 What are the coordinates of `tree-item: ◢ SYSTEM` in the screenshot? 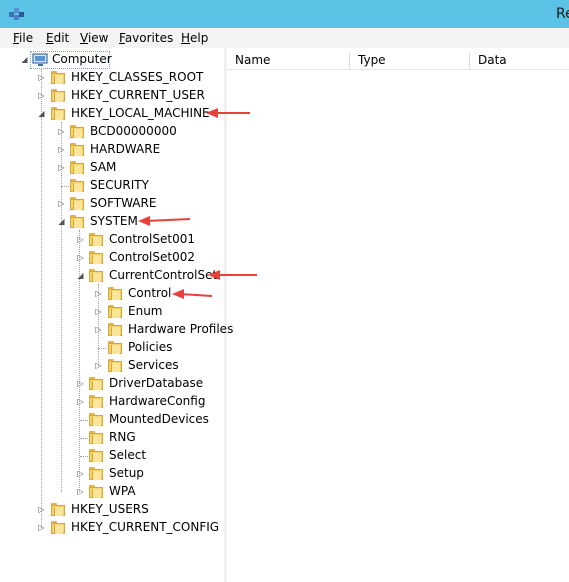 It's located at (112, 222).